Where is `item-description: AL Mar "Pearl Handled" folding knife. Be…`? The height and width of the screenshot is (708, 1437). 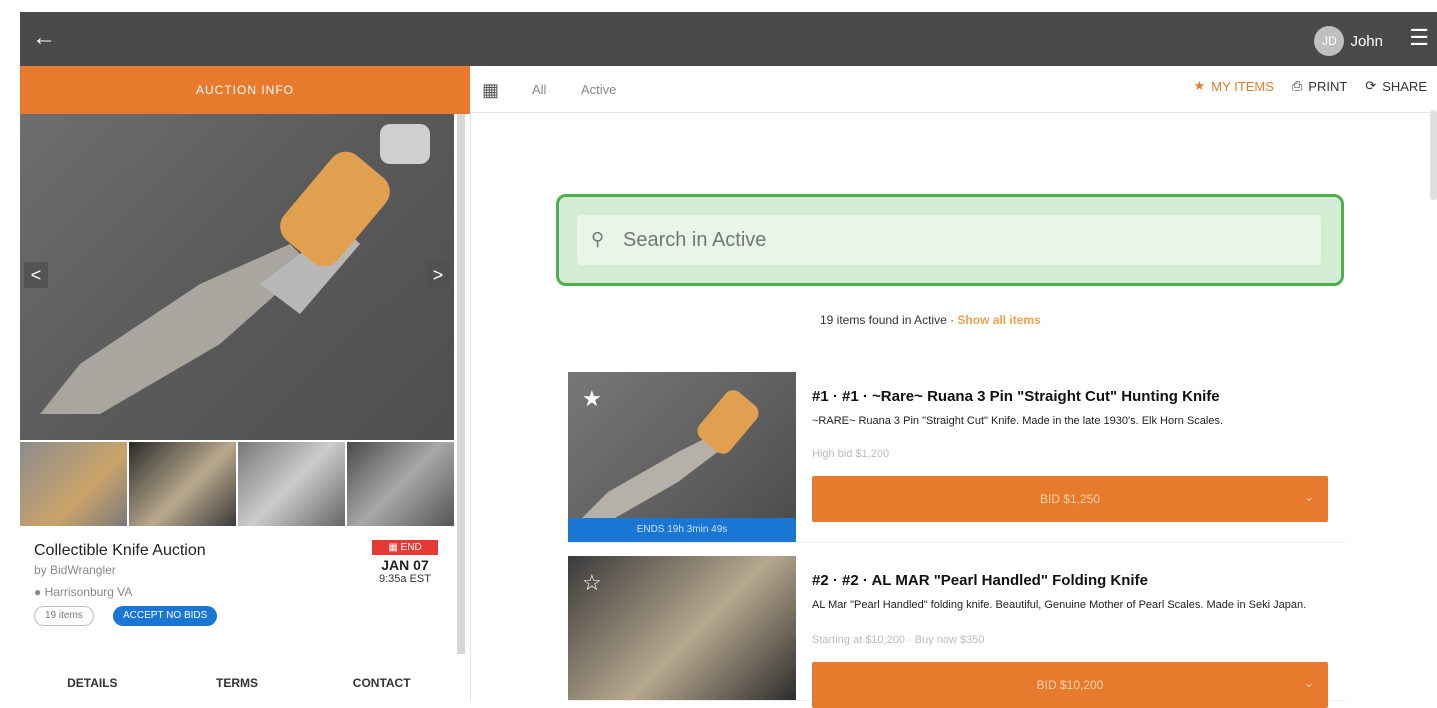 item-description: AL Mar "Pearl Handled" folding knife. Be… is located at coordinates (1059, 605).